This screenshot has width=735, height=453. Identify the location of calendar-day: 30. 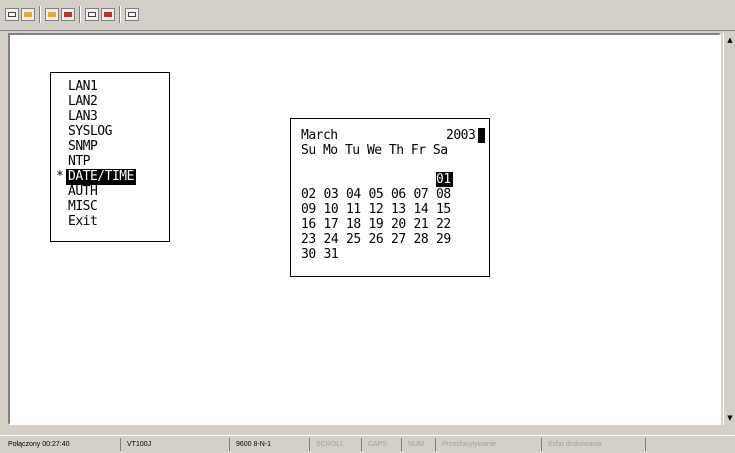
(309, 254).